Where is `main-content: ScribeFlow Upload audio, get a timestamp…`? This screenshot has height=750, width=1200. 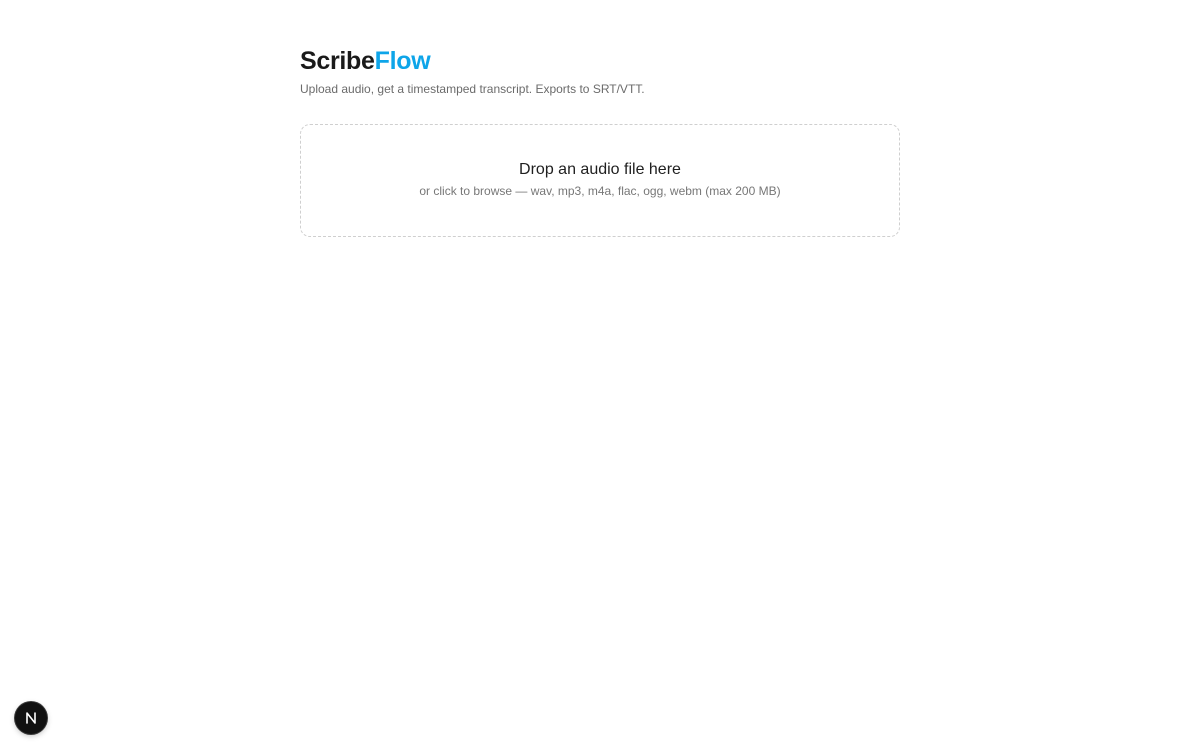 main-content: ScribeFlow Upload audio, get a timestamp… is located at coordinates (600, 141).